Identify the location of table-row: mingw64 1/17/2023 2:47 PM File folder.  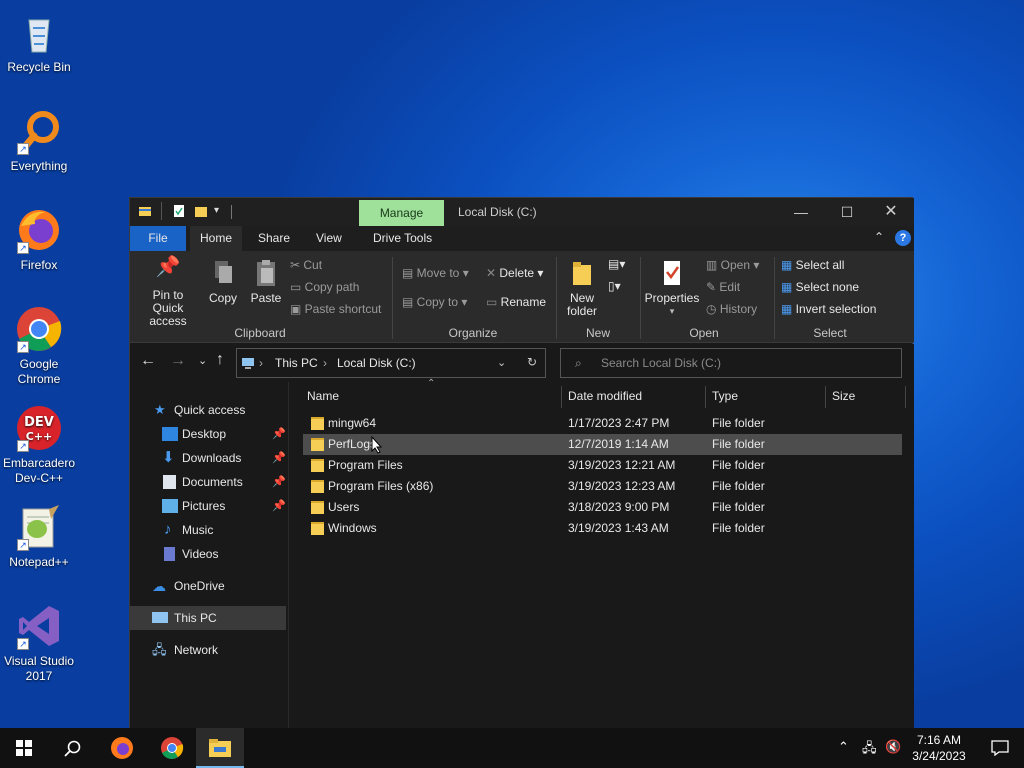
(602, 423).